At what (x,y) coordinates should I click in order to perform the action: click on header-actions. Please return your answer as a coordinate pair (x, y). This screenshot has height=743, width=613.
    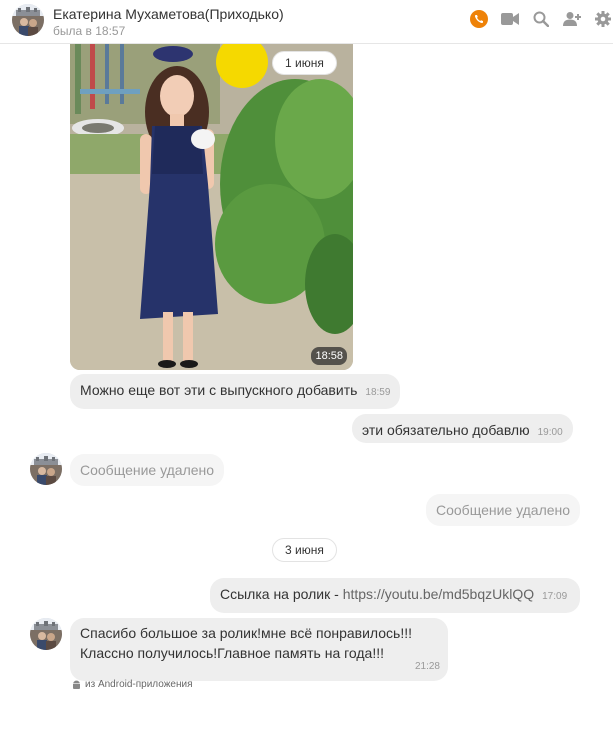
    Looking at the image, I should click on (535, 19).